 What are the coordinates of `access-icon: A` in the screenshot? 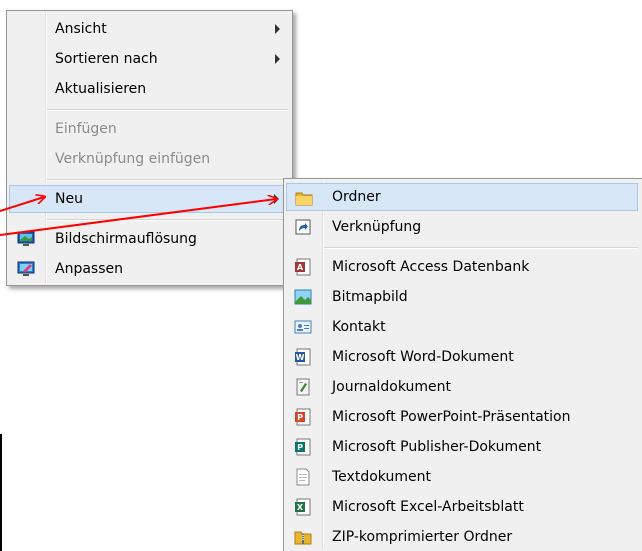 It's located at (303, 267).